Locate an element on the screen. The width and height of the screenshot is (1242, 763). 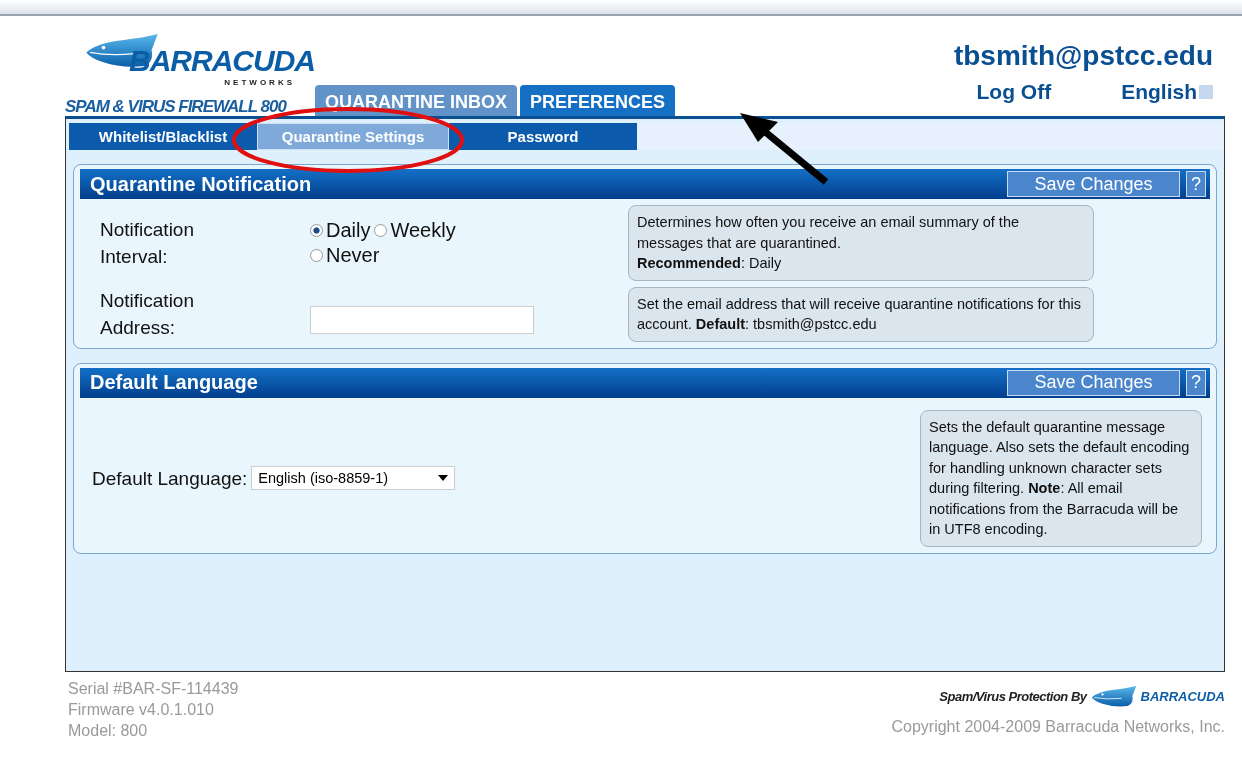
sub-tab: Whitelist/Blacklist is located at coordinates (163, 136).